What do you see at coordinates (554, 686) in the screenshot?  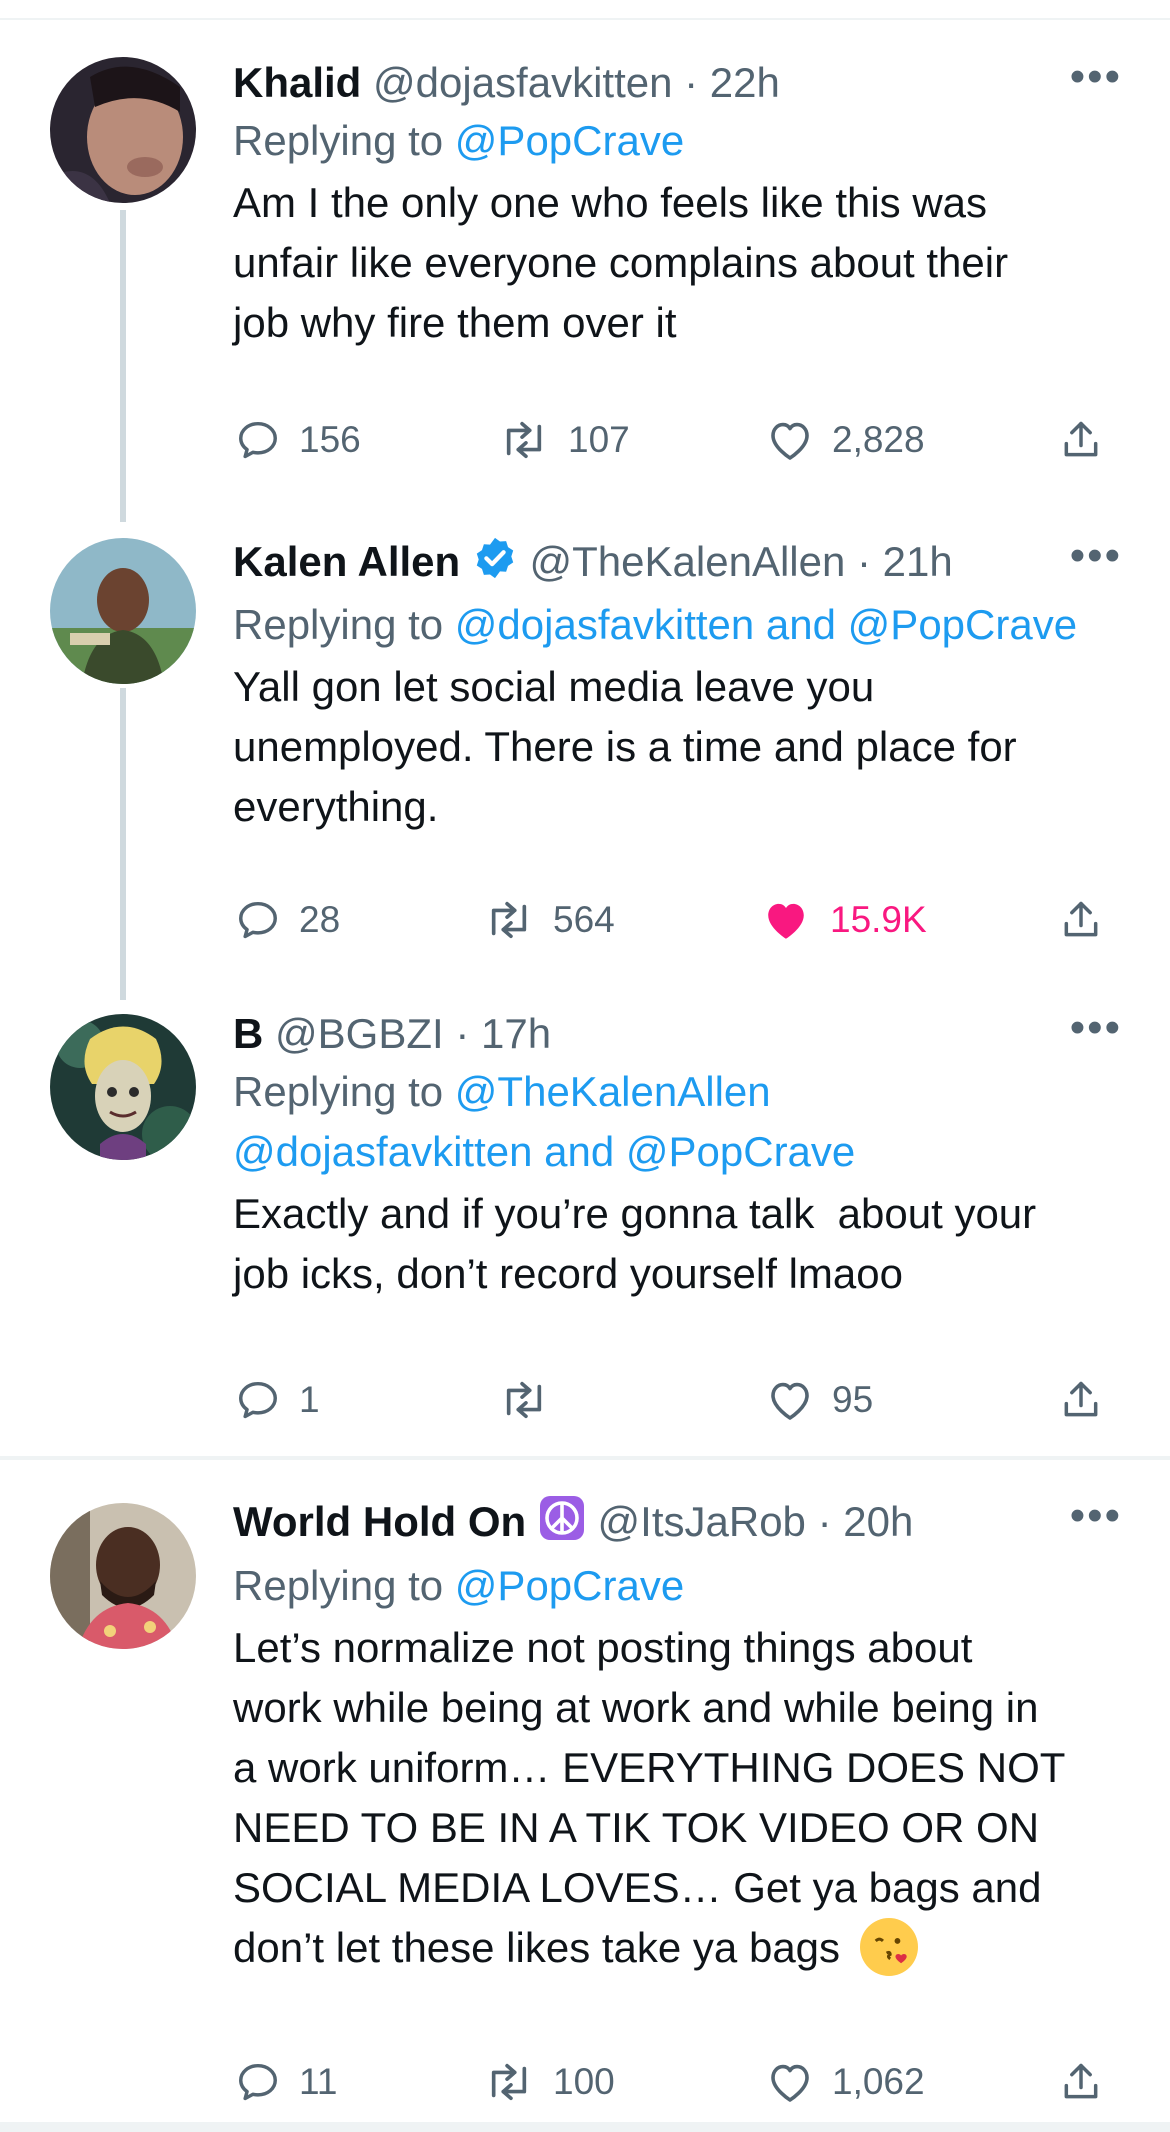 I see `tweet-text-line: Yall gon let social media leave you` at bounding box center [554, 686].